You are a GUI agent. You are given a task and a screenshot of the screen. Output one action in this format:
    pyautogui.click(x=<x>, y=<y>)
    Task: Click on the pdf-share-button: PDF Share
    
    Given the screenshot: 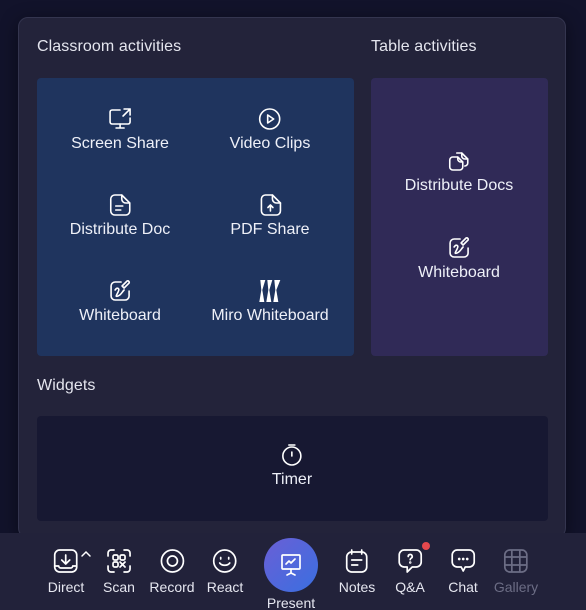 What is the action you would take?
    pyautogui.click(x=270, y=215)
    